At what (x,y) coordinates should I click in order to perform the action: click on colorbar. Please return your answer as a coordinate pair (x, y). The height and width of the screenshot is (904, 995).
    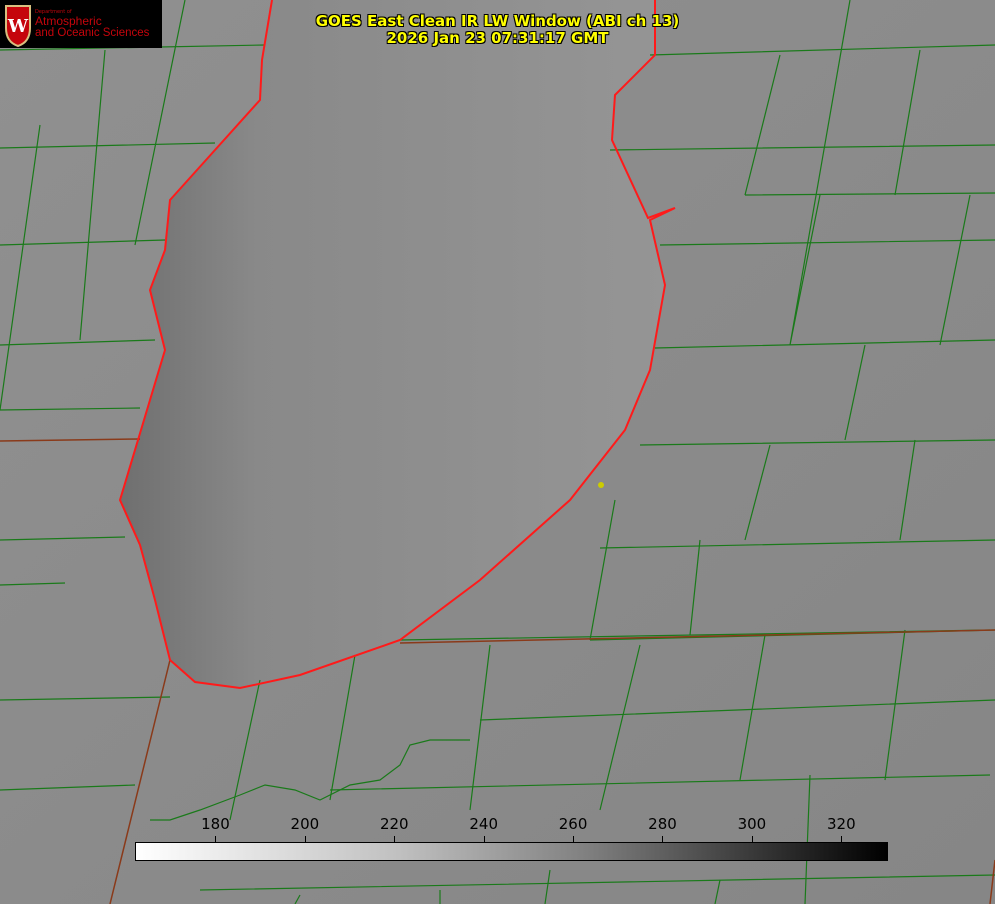
    Looking at the image, I should click on (511, 851).